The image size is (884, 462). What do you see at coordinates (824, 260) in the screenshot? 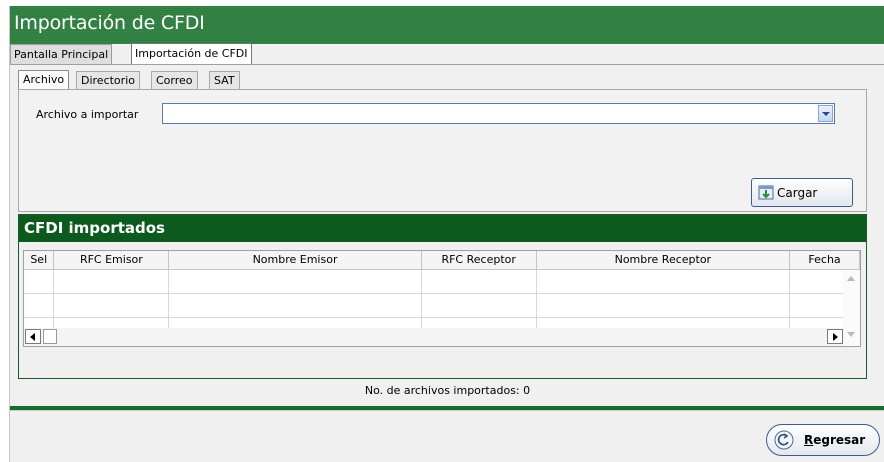
I see `column-header-fecha: Fecha` at bounding box center [824, 260].